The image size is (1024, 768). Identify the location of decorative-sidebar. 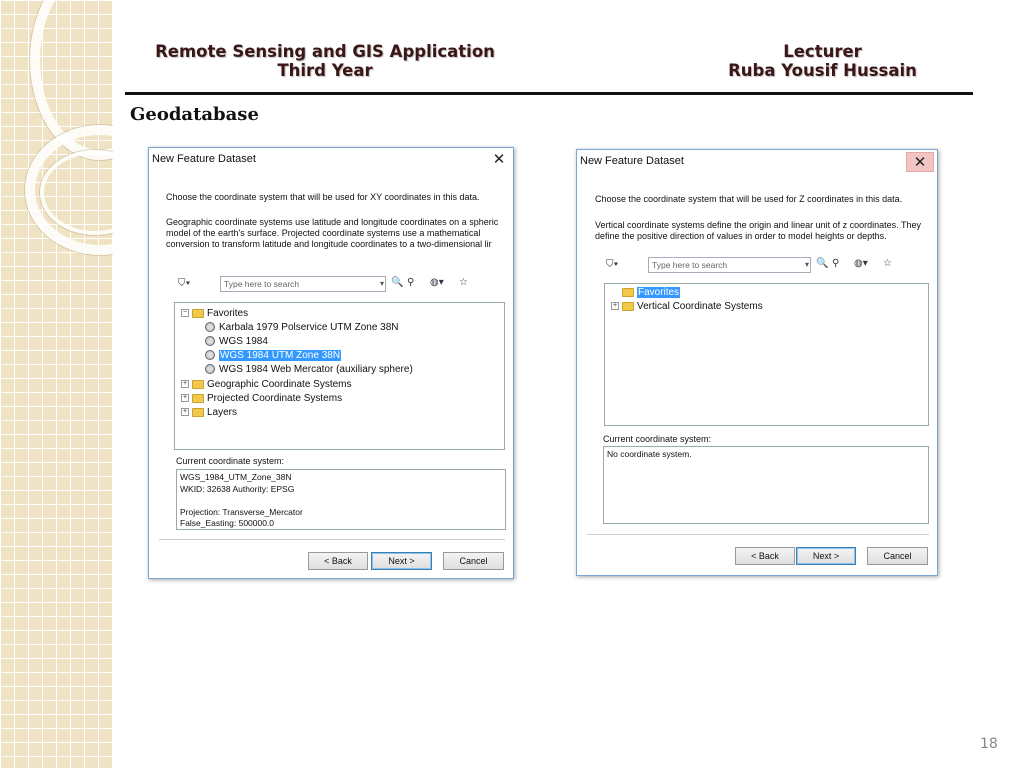
(56, 384).